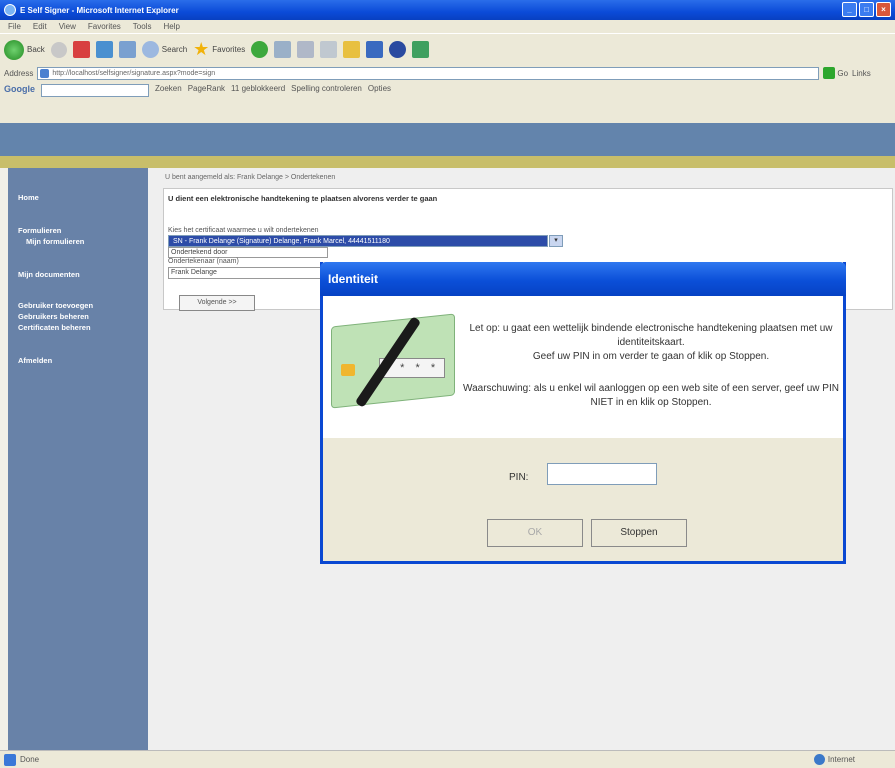 Image resolution: width=895 pixels, height=768 pixels. I want to click on media-icon, so click(260, 49).